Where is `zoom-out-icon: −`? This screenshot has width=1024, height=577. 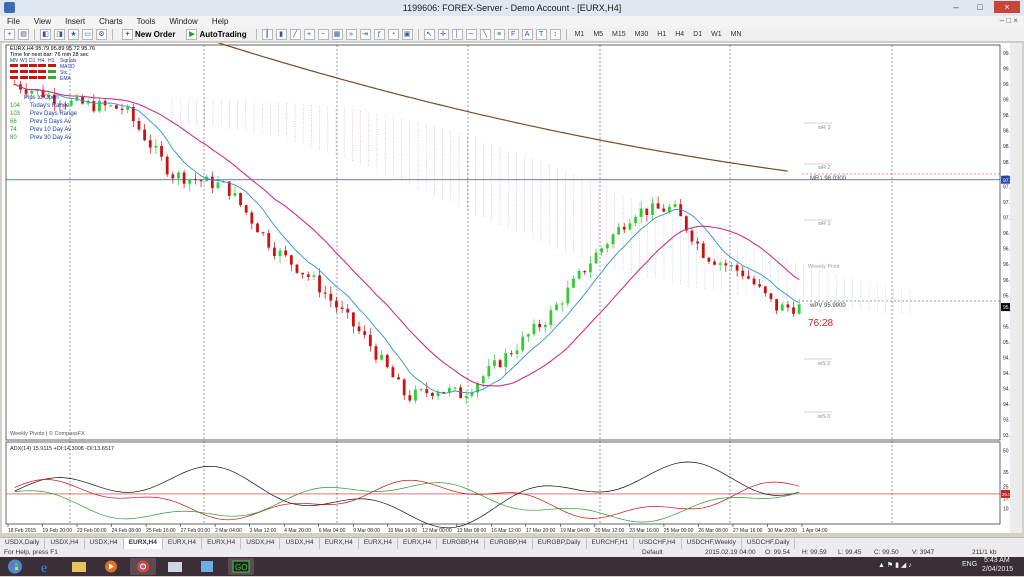 zoom-out-icon: − is located at coordinates (323, 34).